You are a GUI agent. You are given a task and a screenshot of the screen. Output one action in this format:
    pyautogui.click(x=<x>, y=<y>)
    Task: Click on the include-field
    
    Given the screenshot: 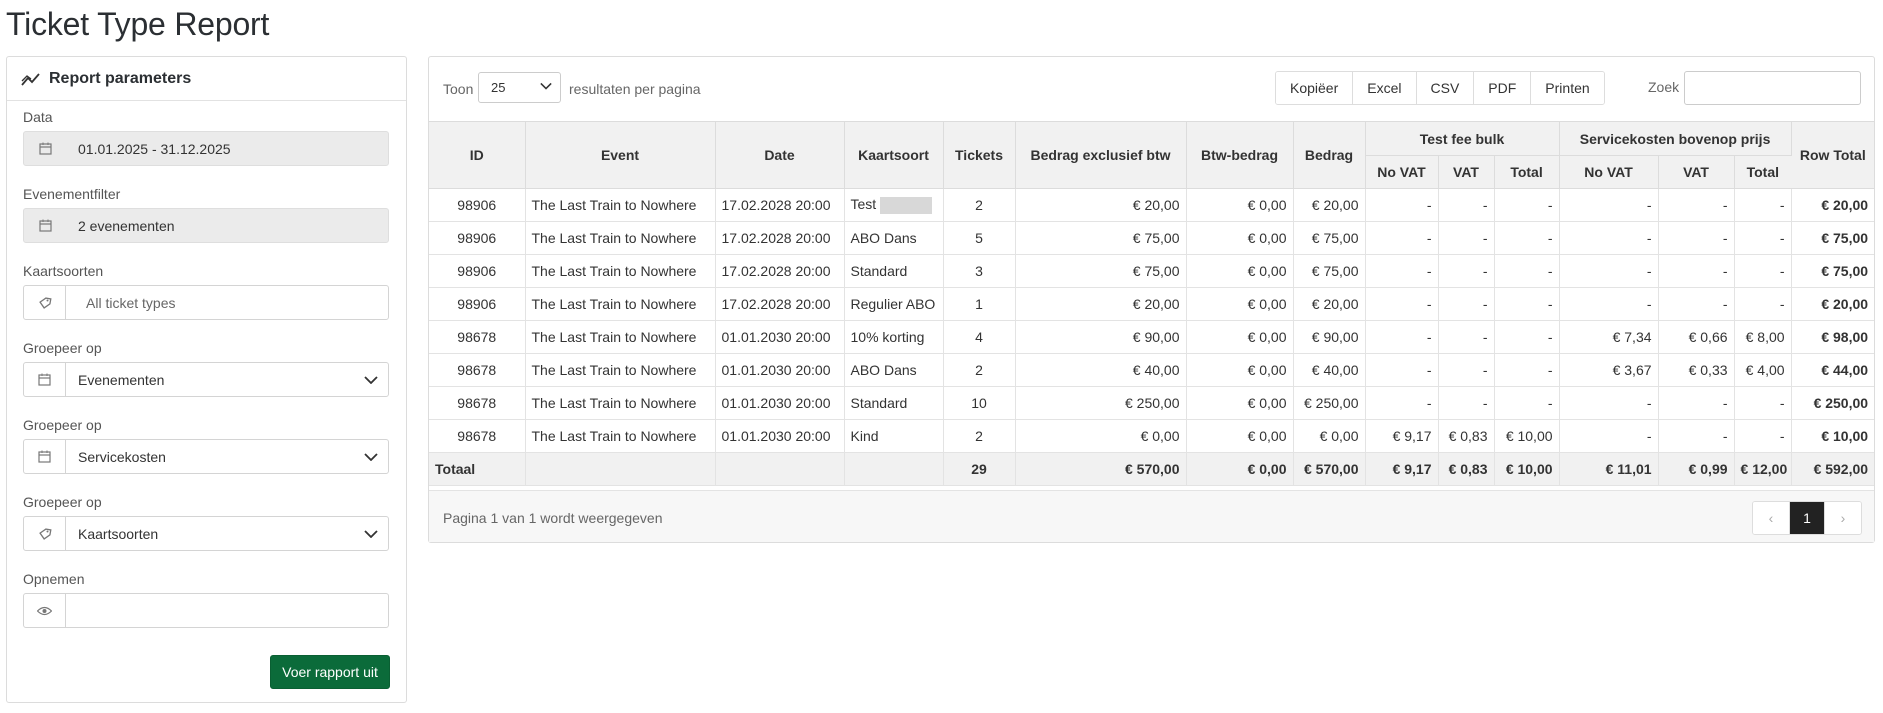 What is the action you would take?
    pyautogui.click(x=206, y=610)
    